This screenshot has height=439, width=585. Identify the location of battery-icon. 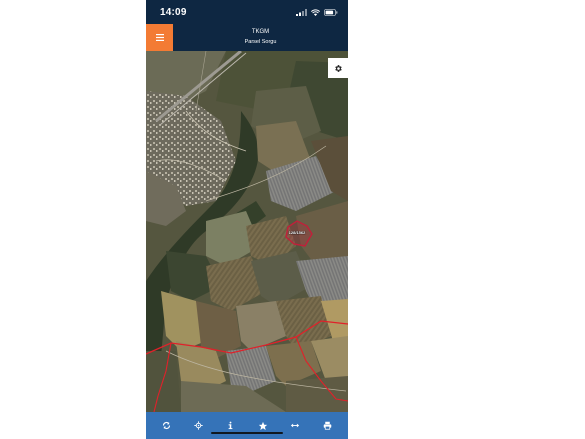
(331, 12).